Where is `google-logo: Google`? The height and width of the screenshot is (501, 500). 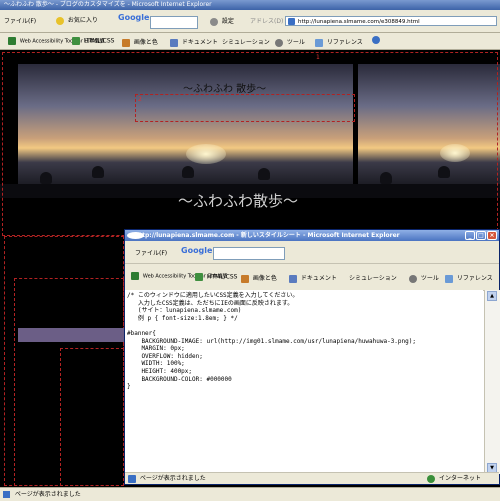
google-logo: Google is located at coordinates (134, 17).